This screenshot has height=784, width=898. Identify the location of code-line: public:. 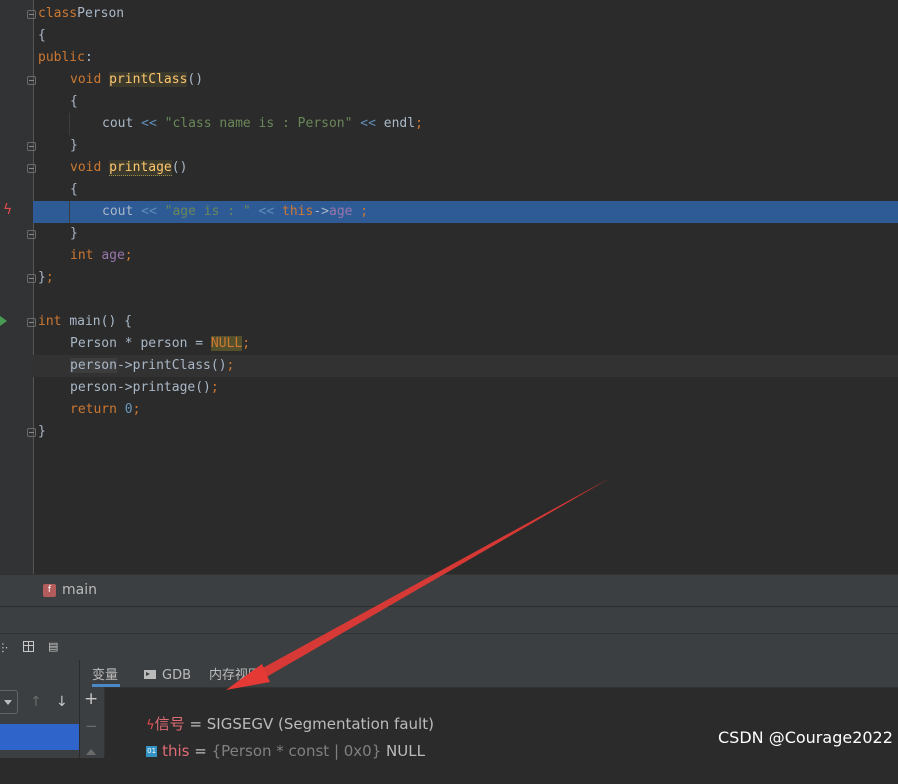
(65, 58).